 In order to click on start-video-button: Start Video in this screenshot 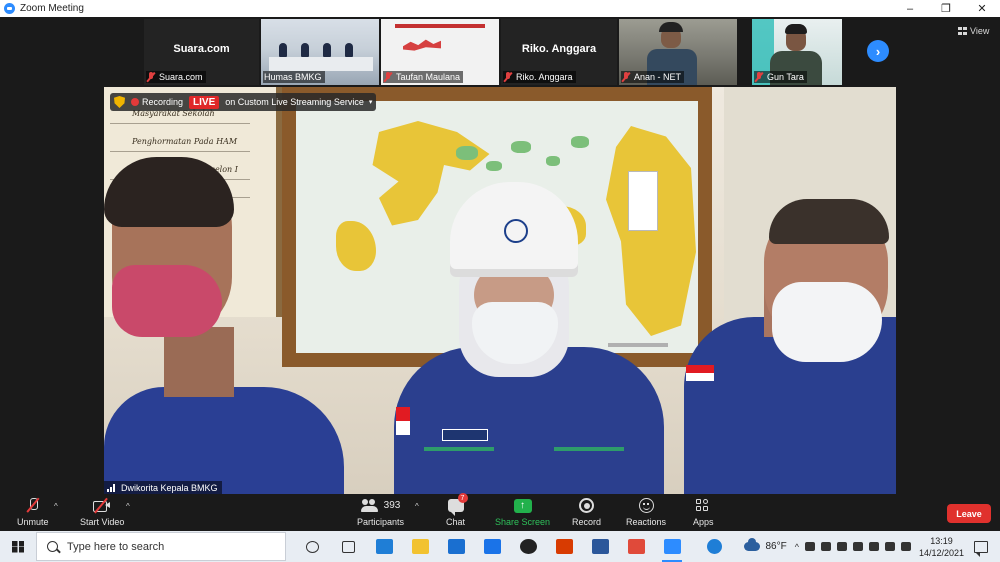, I will do `click(102, 512)`.